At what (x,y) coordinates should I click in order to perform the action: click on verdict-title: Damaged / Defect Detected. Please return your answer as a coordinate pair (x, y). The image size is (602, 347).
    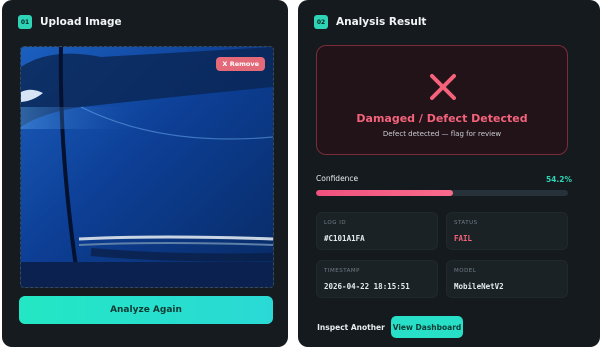
    Looking at the image, I should click on (442, 118).